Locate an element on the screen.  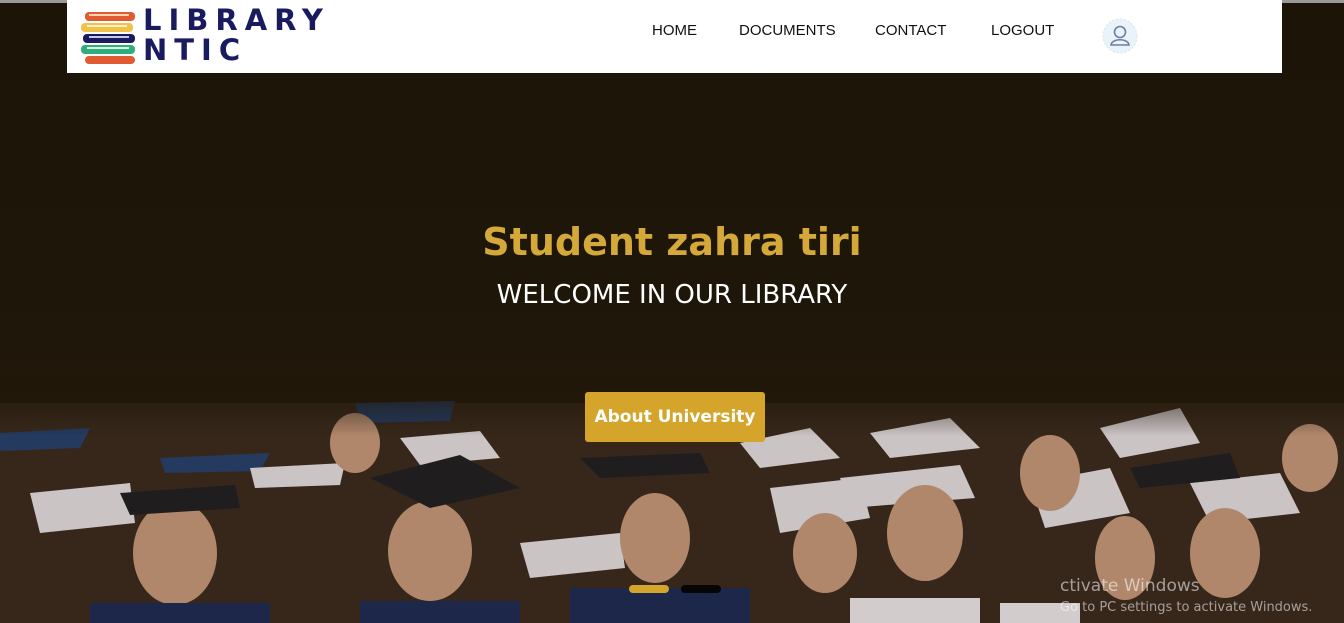
books-stack-icon is located at coordinates (108, 38).